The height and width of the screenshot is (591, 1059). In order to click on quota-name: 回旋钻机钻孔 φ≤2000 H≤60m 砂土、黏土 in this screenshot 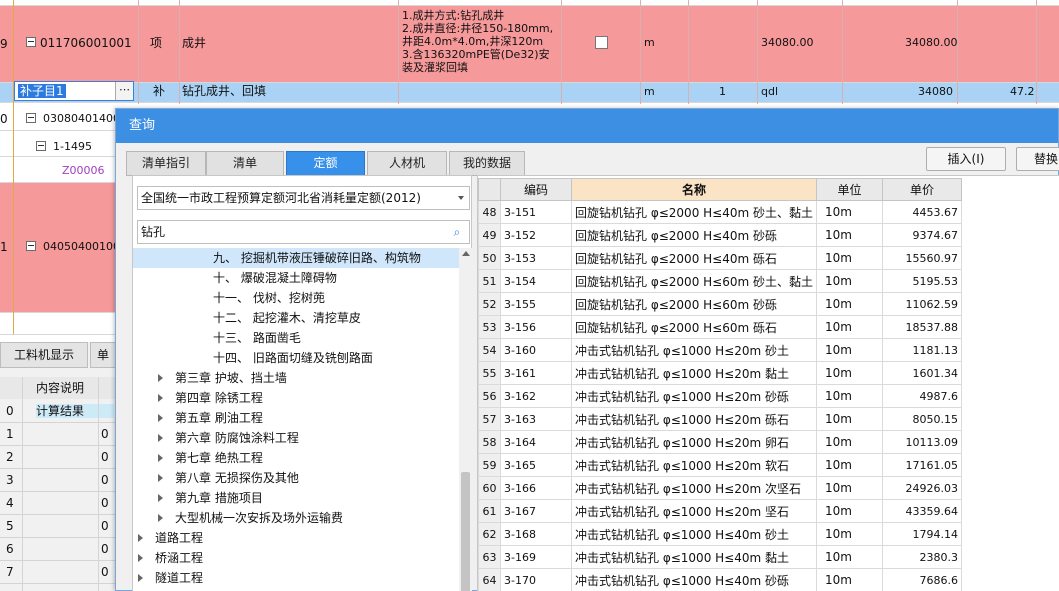, I will do `click(694, 281)`.